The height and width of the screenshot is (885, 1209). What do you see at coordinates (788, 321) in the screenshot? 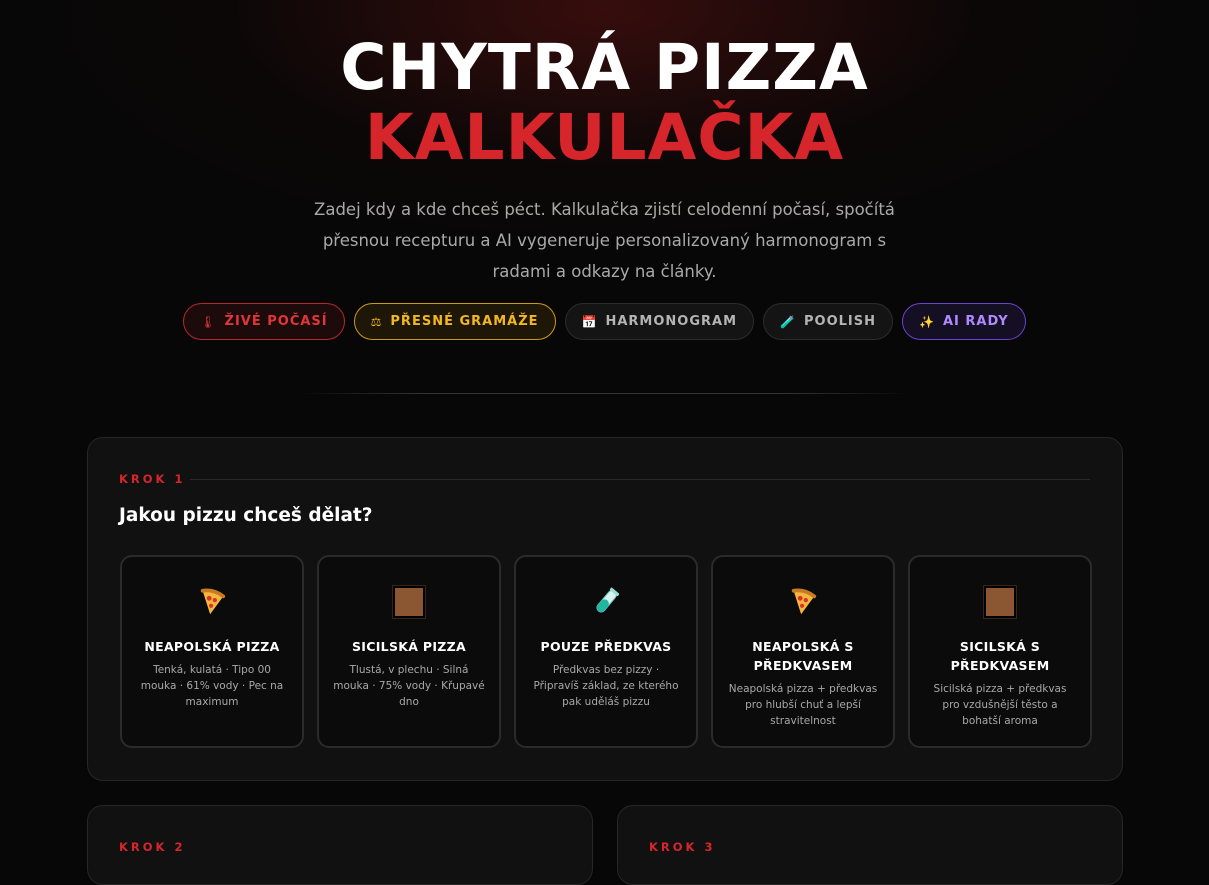
I see `test-tube-icon: 🧪` at bounding box center [788, 321].